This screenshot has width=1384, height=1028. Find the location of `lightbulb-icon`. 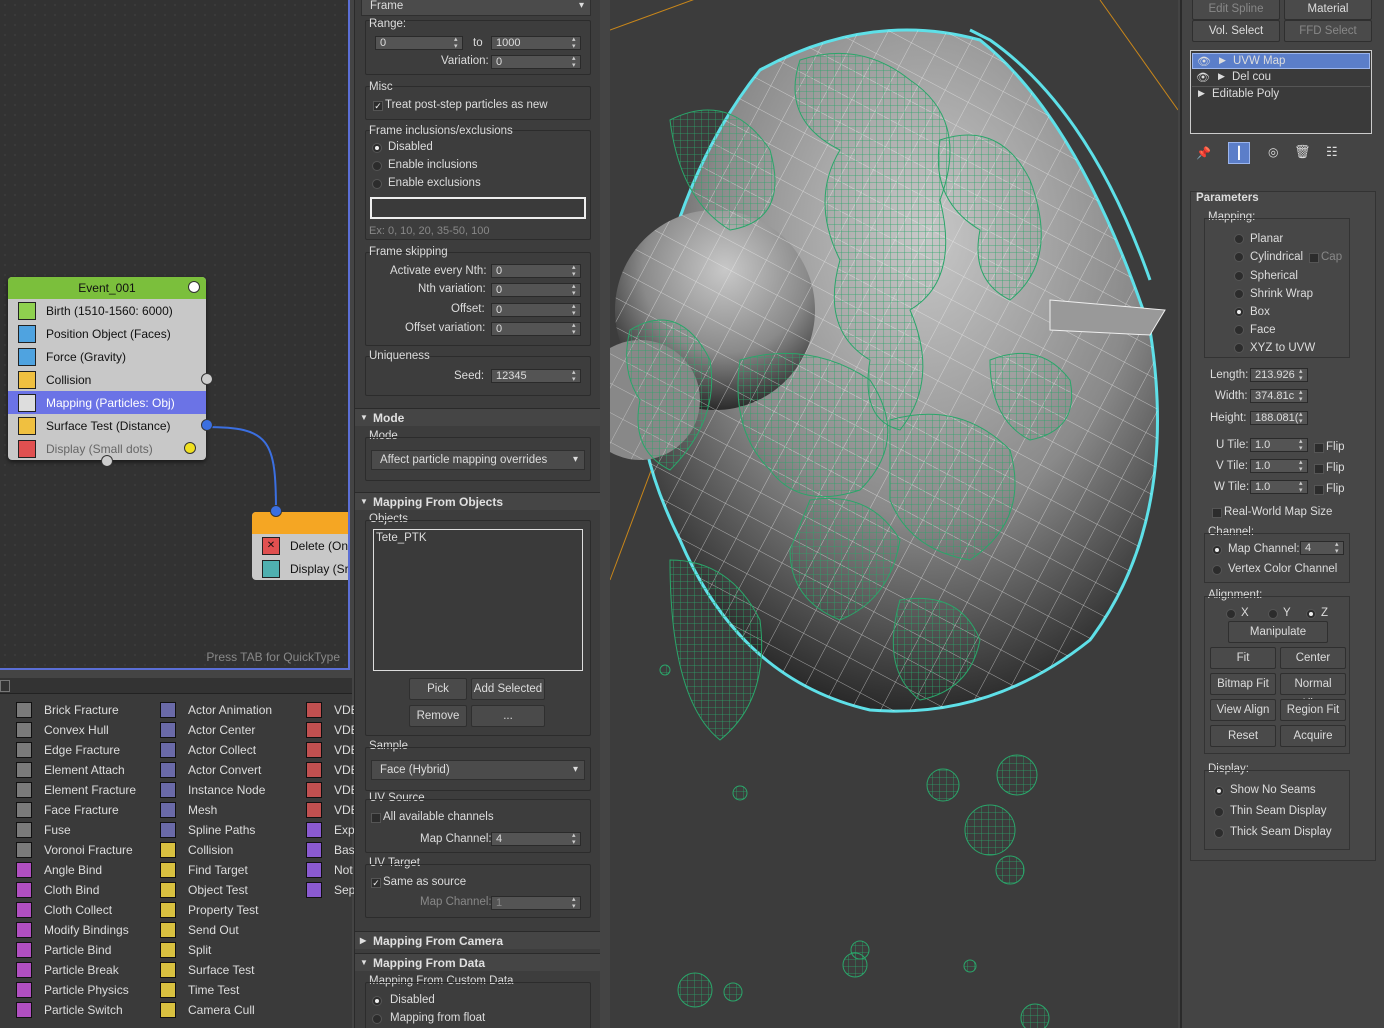

lightbulb-icon is located at coordinates (194, 287).